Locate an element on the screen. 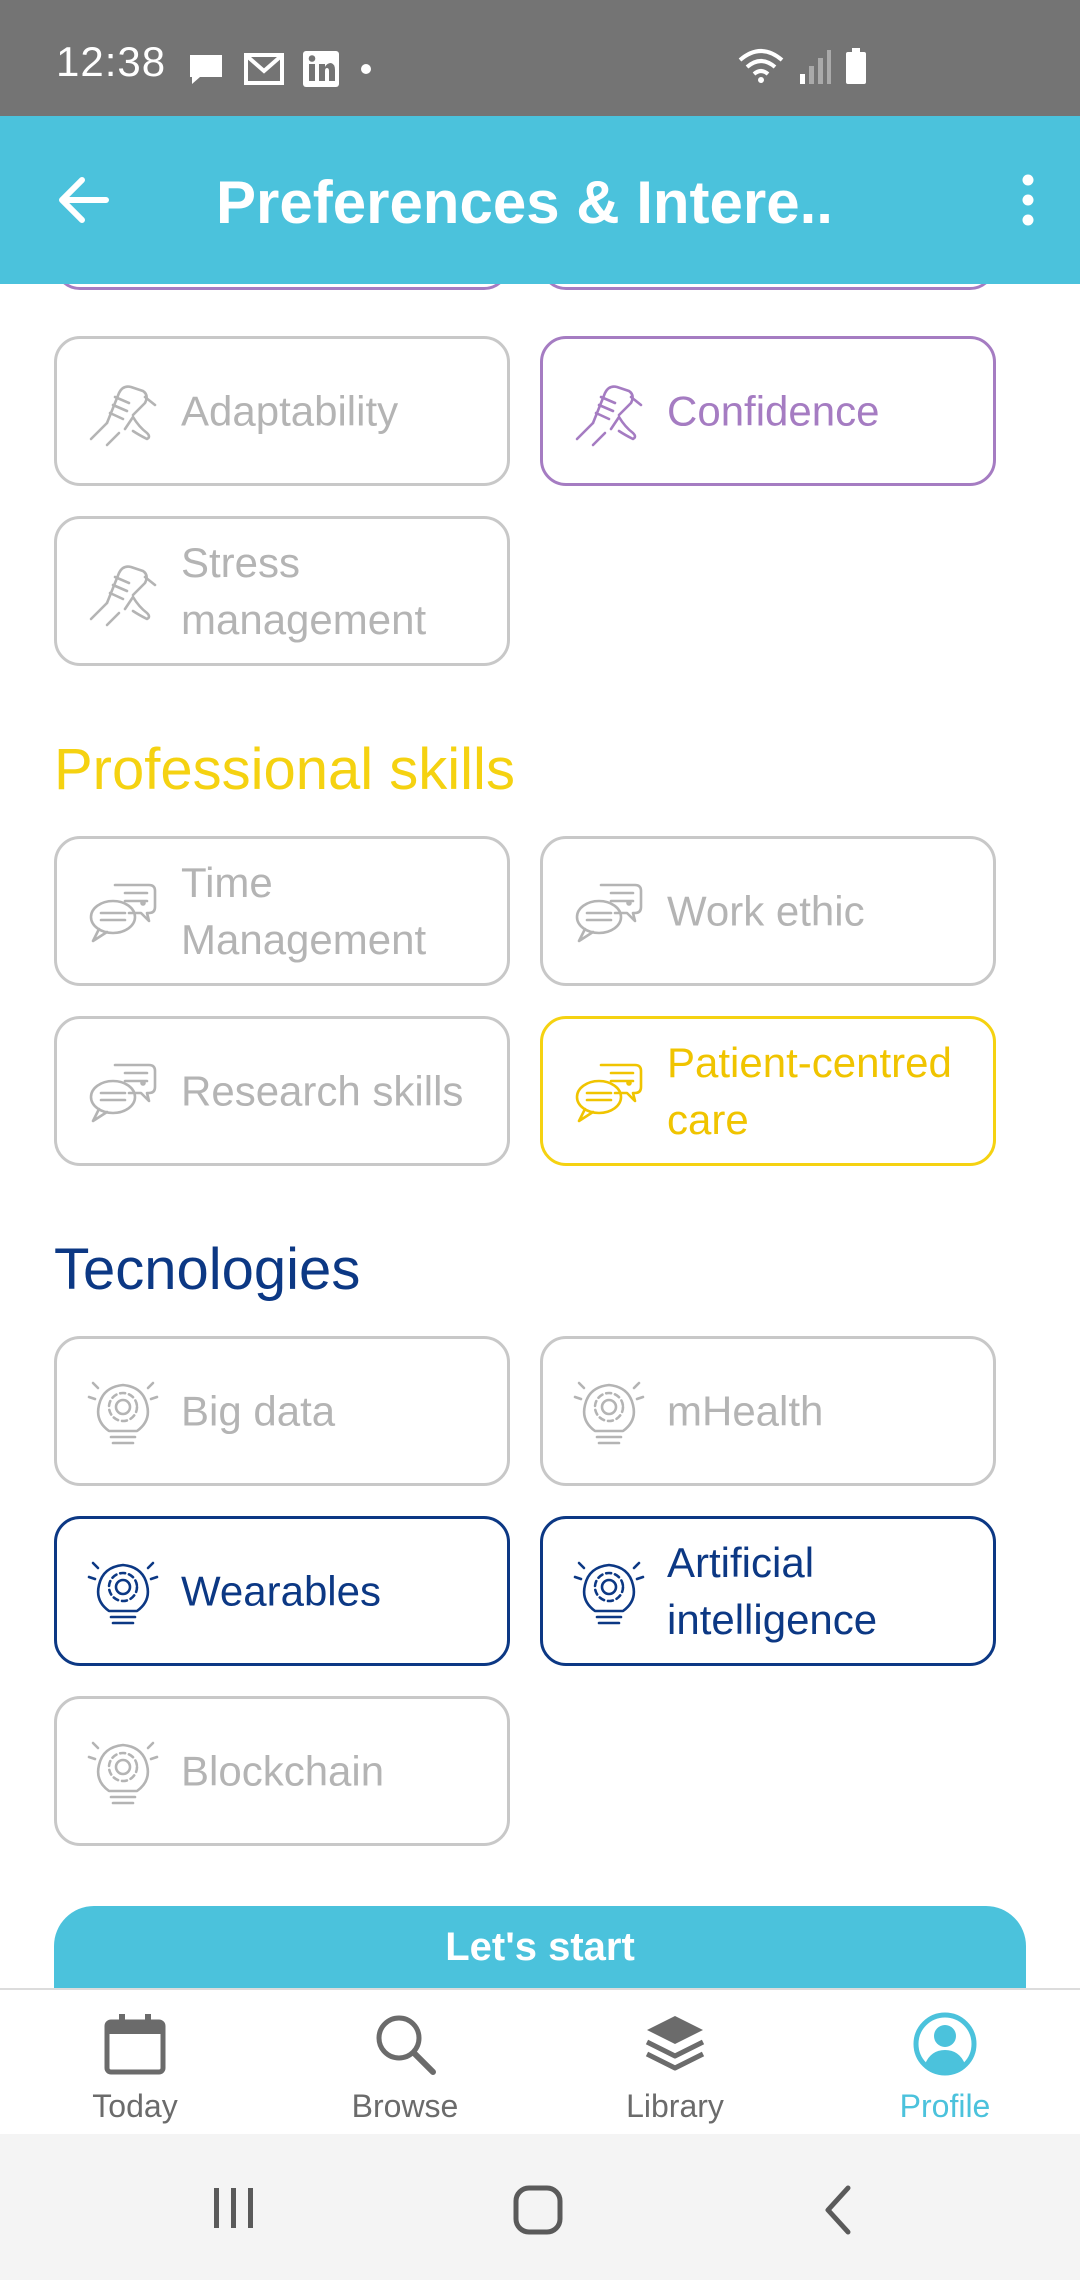 This screenshot has height=2280, width=1080. chip-artificial-intelligence: Artificial intelligence is located at coordinates (768, 1591).